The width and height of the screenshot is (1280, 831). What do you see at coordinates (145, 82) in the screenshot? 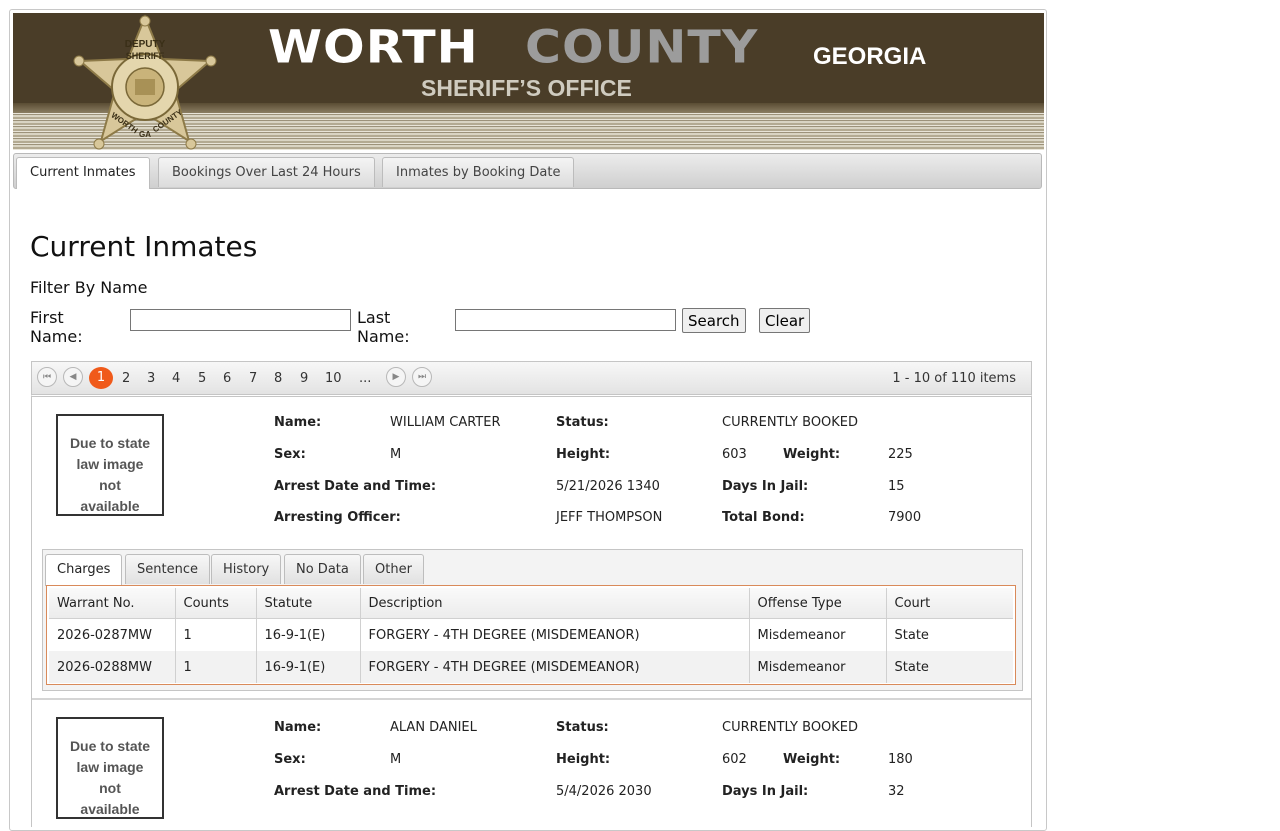
I see `sheriff-badge-icon: DEPUTY SHERIFF WORTH GA COUNTY` at bounding box center [145, 82].